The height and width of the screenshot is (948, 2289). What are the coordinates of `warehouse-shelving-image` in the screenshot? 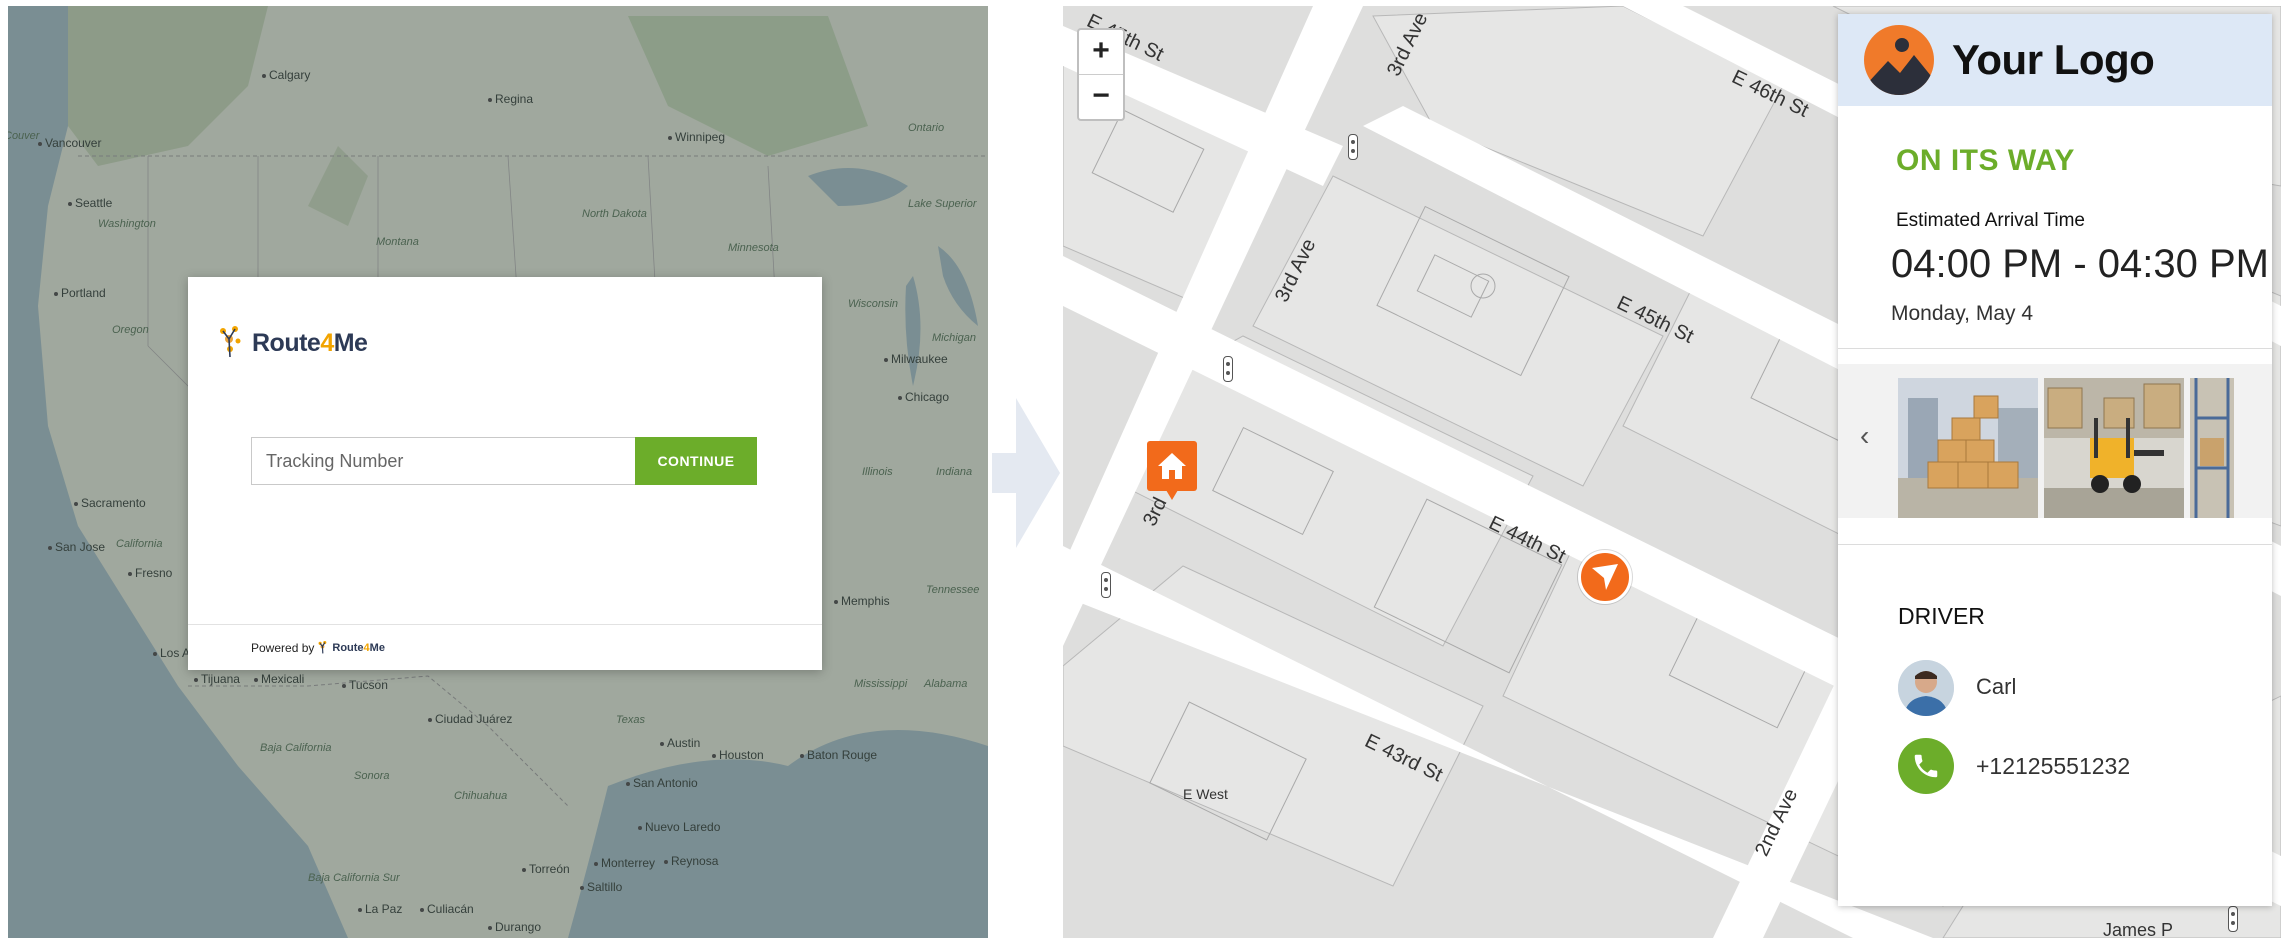 It's located at (2212, 448).